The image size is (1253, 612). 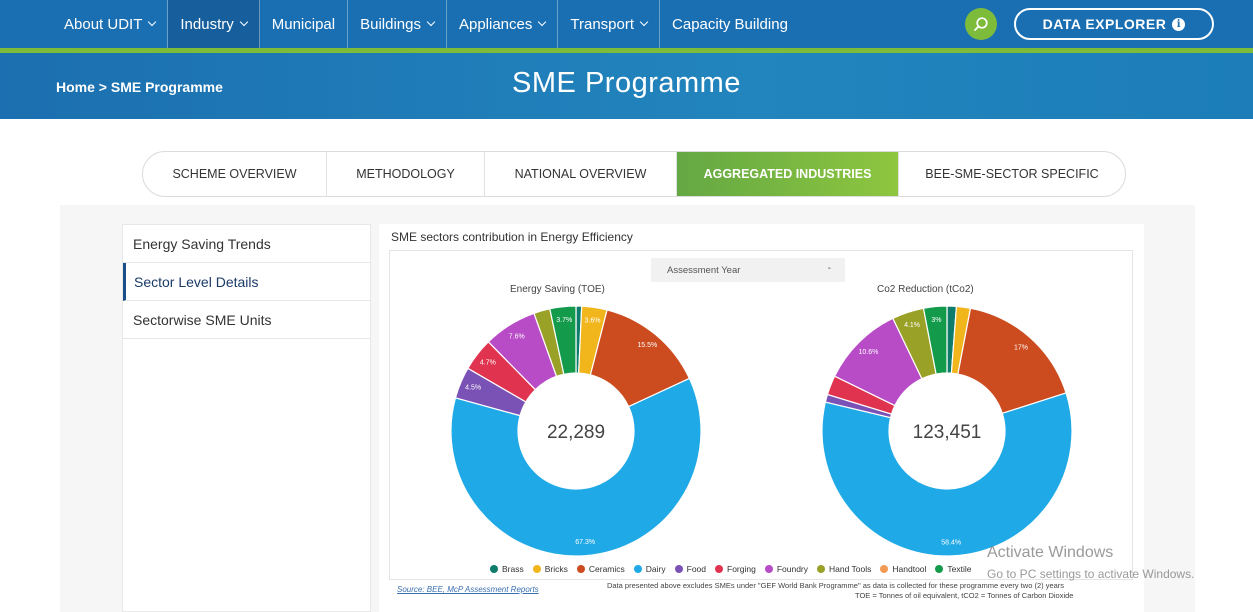 I want to click on legend-label: Brass, so click(x=513, y=569).